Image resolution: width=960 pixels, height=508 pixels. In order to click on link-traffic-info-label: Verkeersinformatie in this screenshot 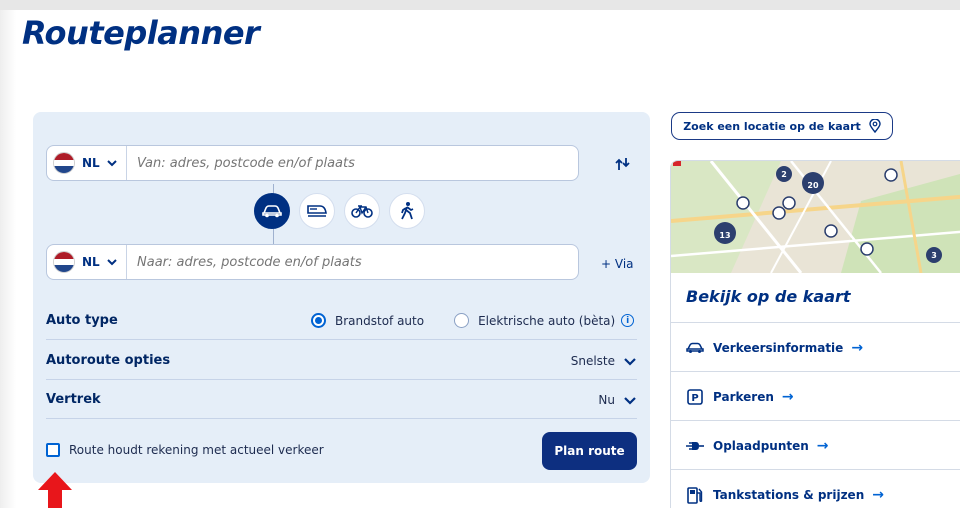, I will do `click(778, 347)`.